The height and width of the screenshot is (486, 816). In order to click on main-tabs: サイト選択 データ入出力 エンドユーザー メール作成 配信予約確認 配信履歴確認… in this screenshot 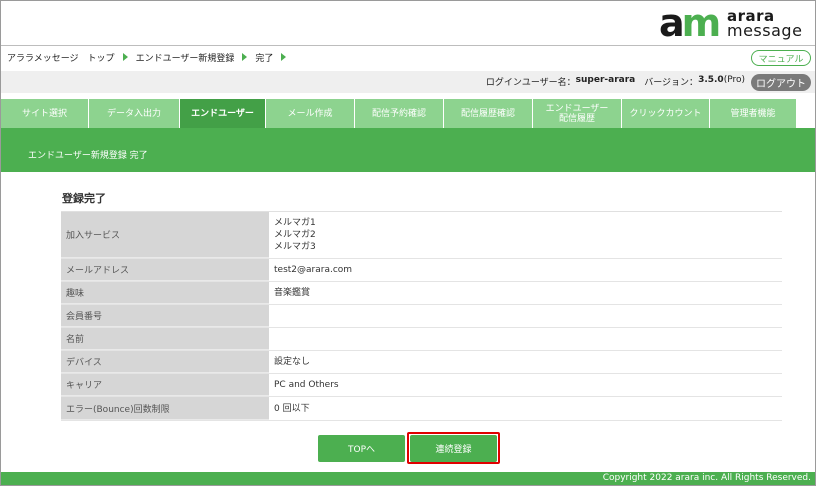, I will do `click(408, 113)`.